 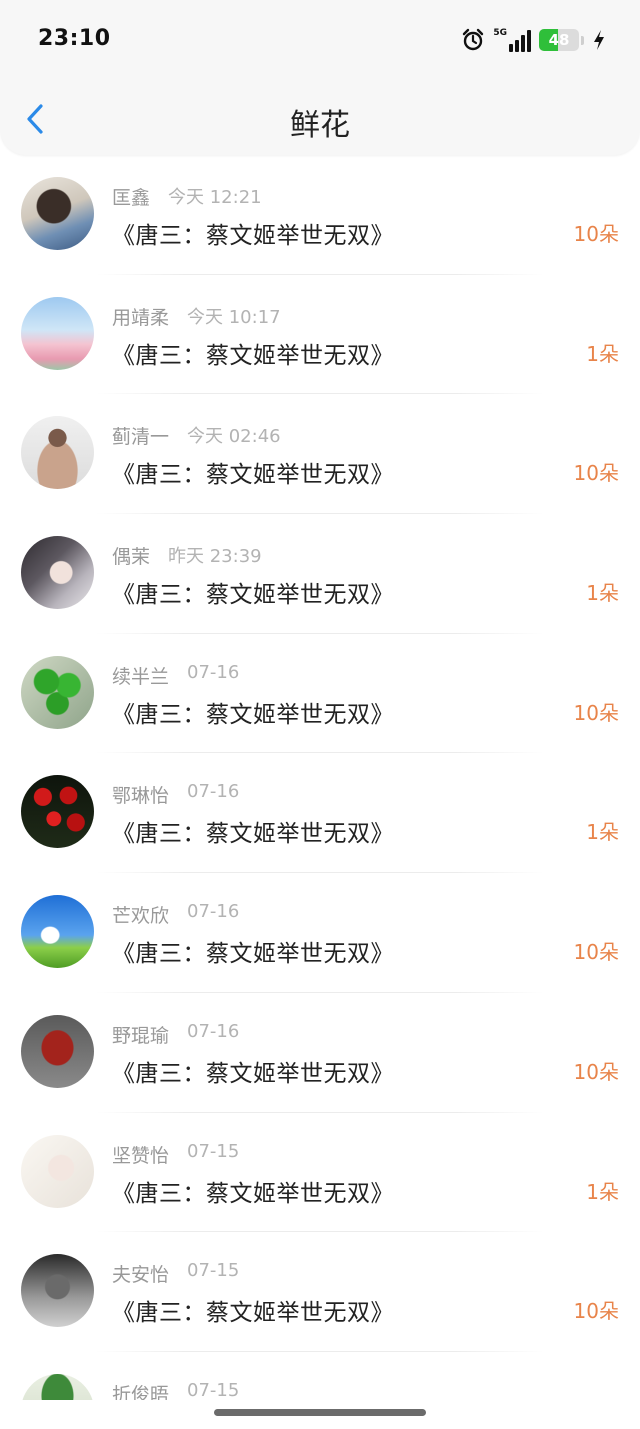 I want to click on user-name: 偶茉, so click(x=131, y=557).